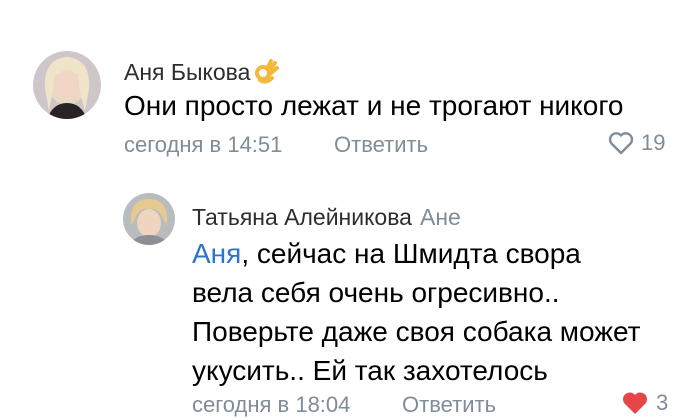 This screenshot has height=420, width=700. Describe the element at coordinates (638, 403) in the screenshot. I see `heart-filled-icon` at that location.